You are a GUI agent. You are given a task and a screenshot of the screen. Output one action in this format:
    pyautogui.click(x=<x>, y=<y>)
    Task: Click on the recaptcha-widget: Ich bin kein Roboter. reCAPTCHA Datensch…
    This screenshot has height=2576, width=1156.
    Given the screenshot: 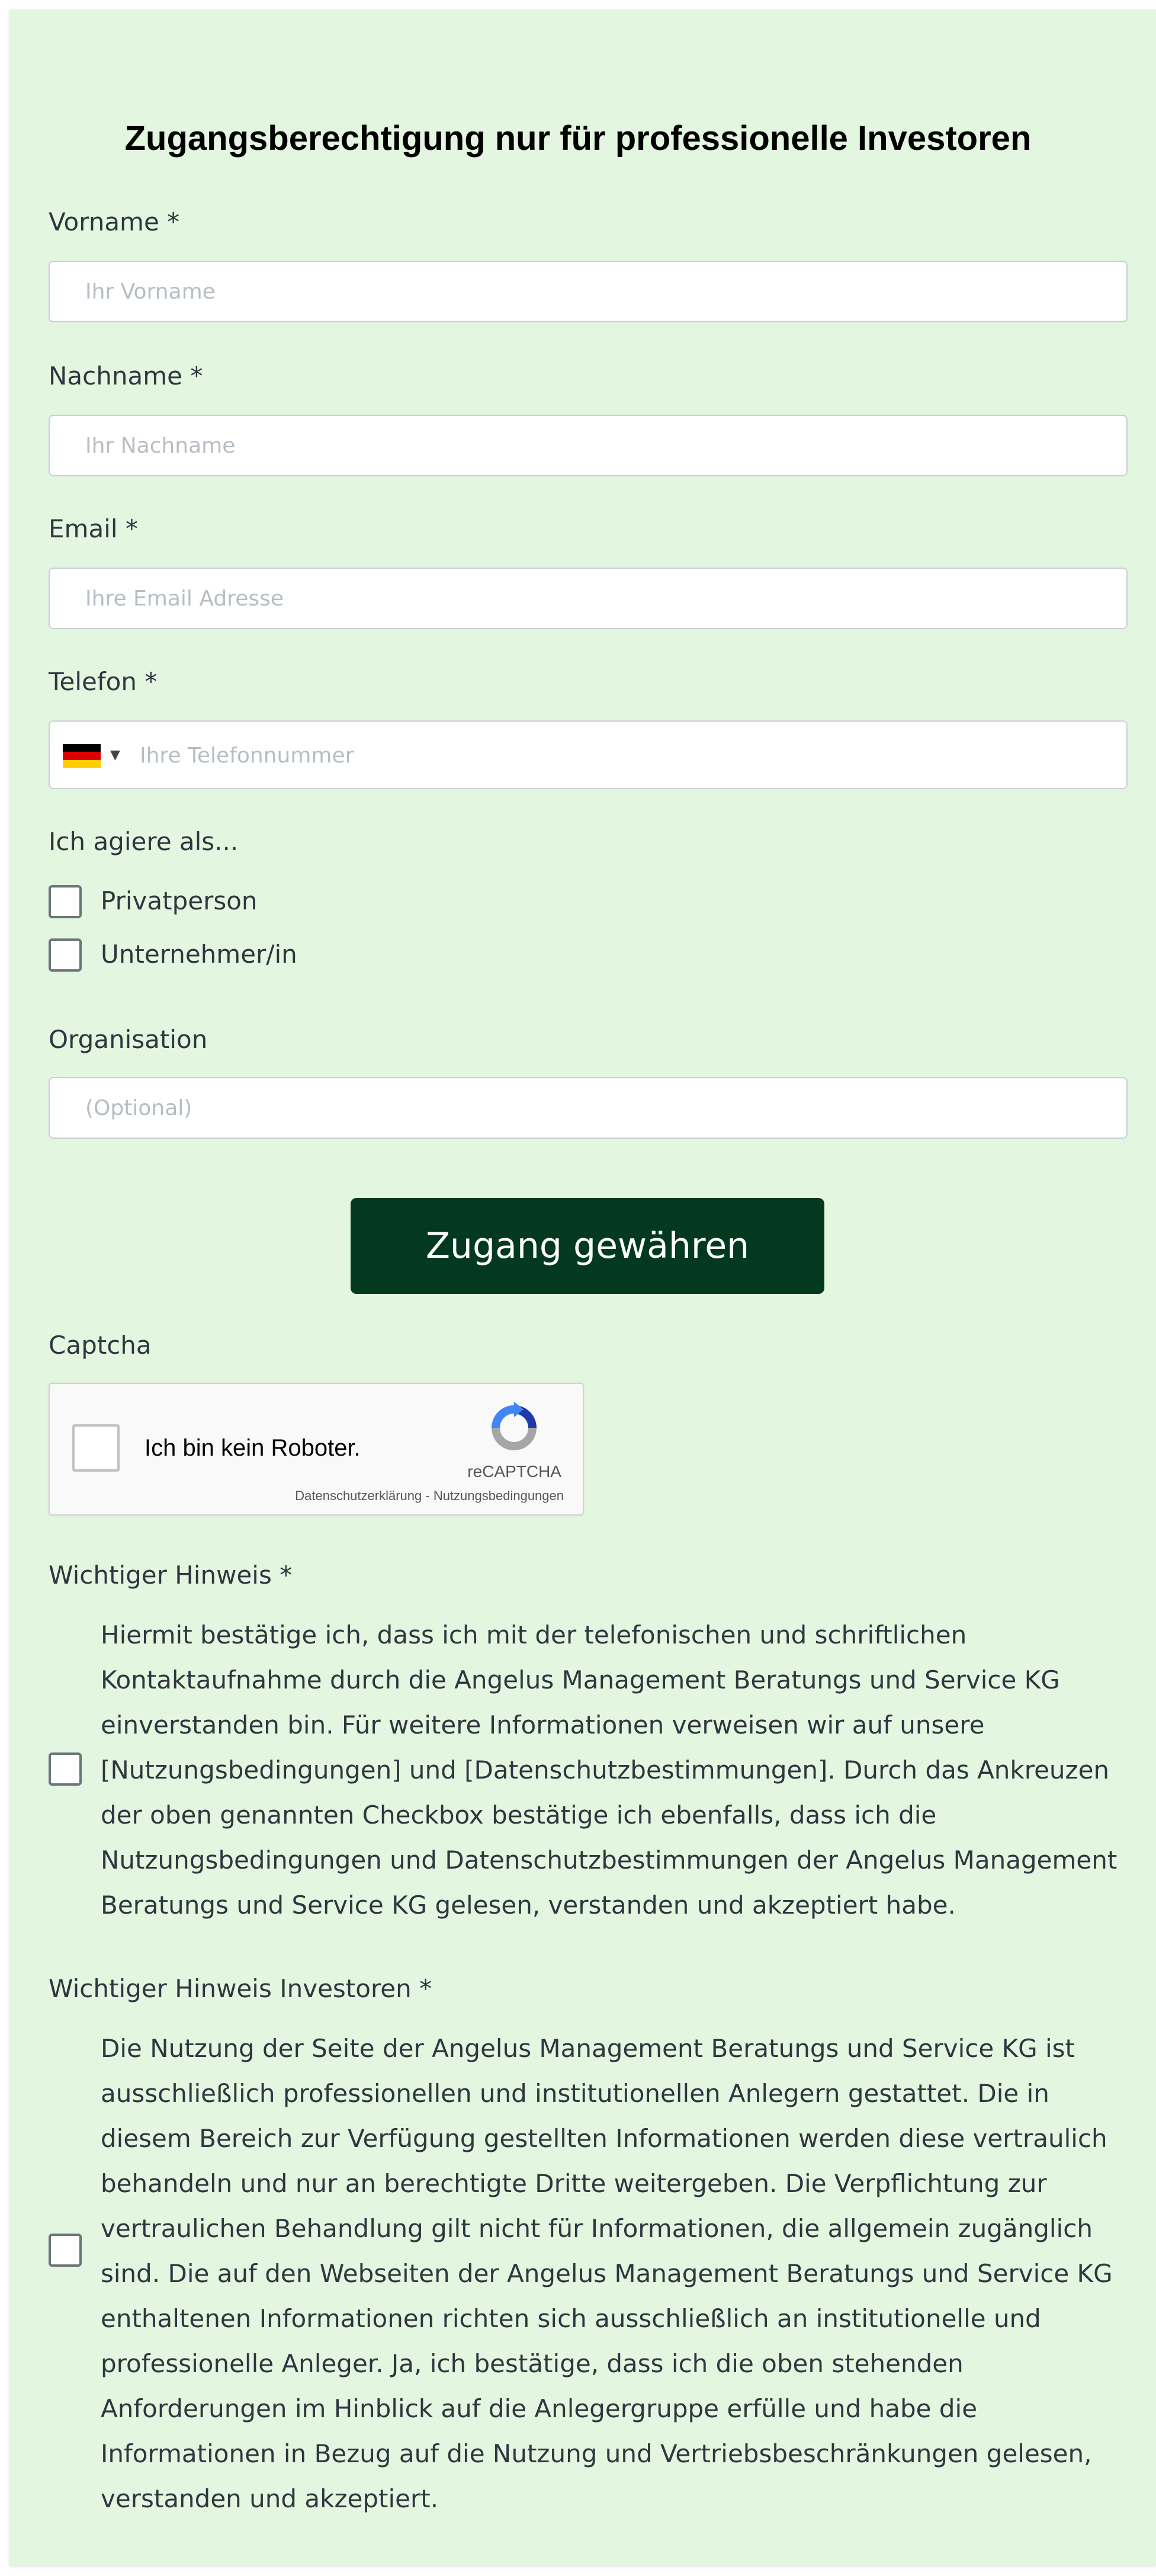 What is the action you would take?
    pyautogui.click(x=316, y=1449)
    